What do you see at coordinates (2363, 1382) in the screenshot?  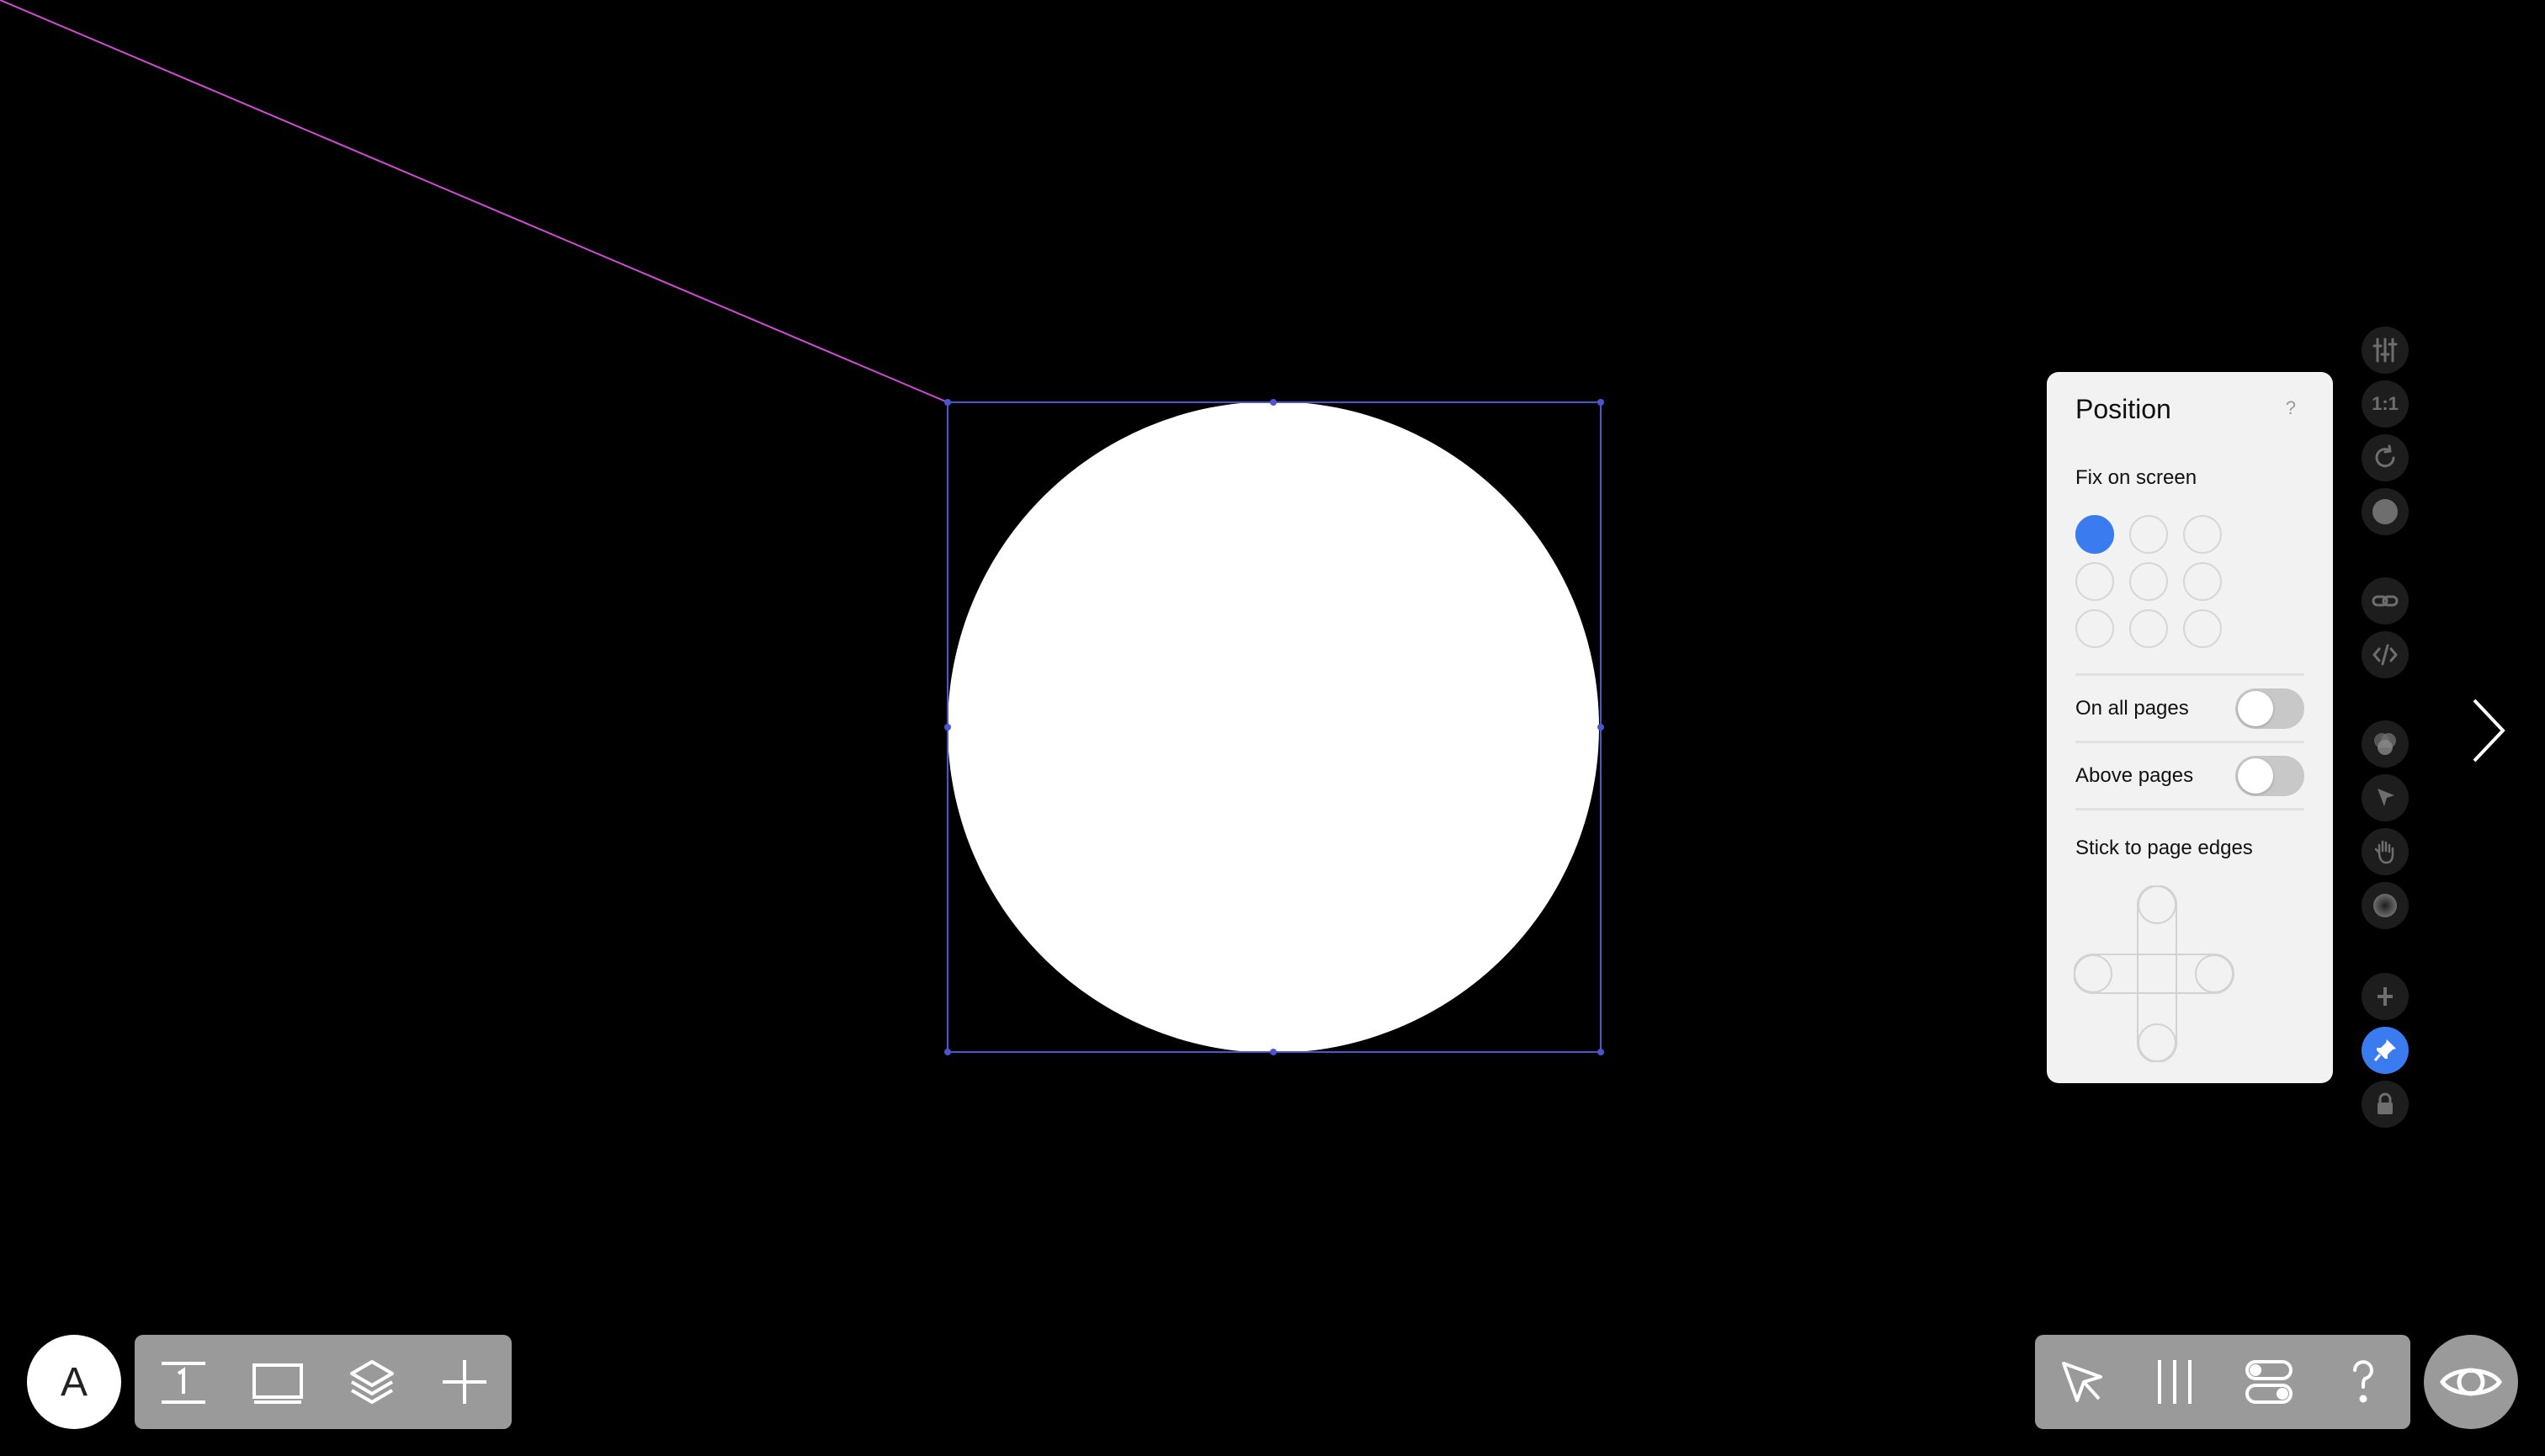 I see `help-icon` at bounding box center [2363, 1382].